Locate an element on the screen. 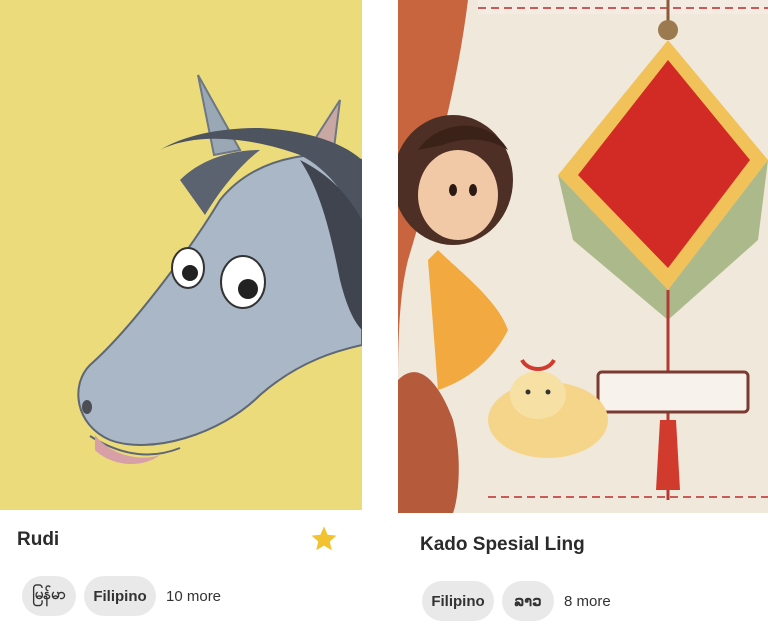 The width and height of the screenshot is (768, 630). language-tags: Filipino ລາວ 8 more is located at coordinates (516, 601).